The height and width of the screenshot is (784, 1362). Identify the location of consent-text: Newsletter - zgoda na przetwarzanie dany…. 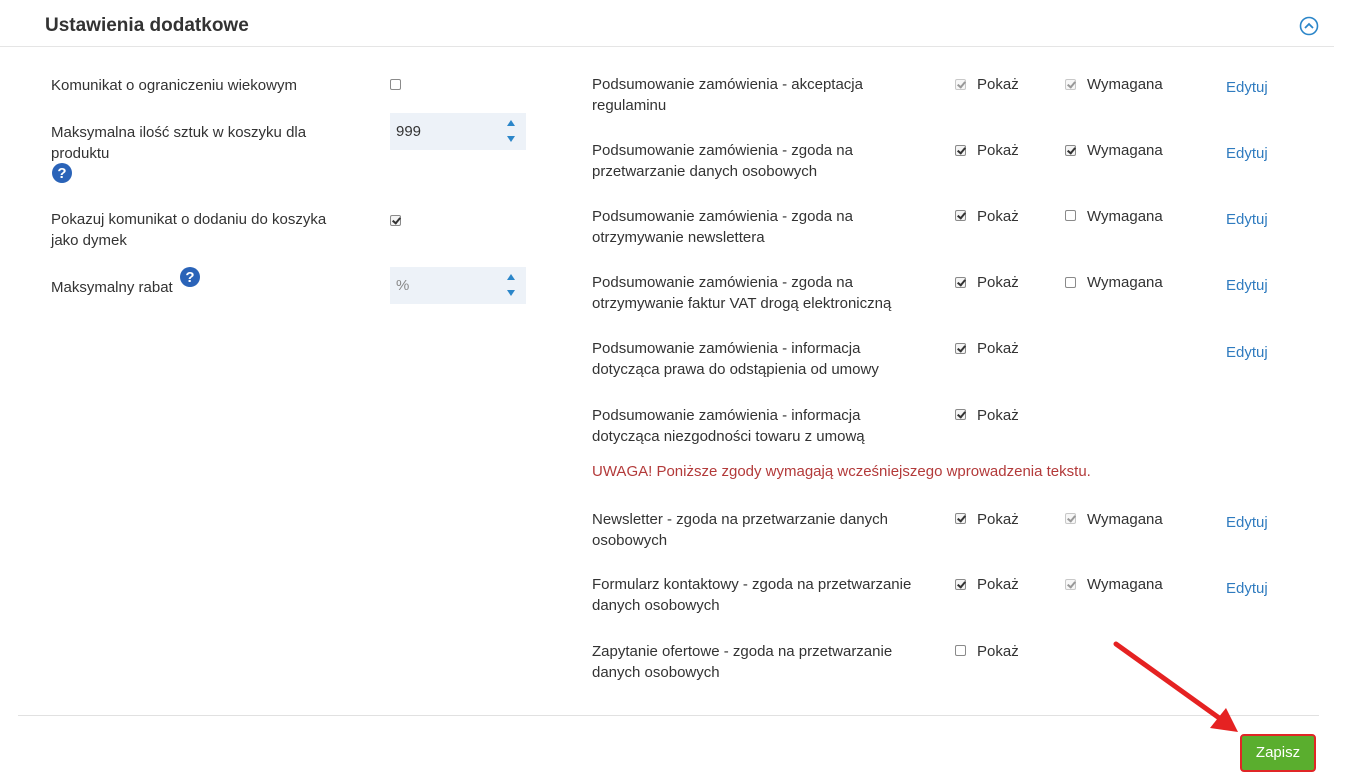
(740, 530).